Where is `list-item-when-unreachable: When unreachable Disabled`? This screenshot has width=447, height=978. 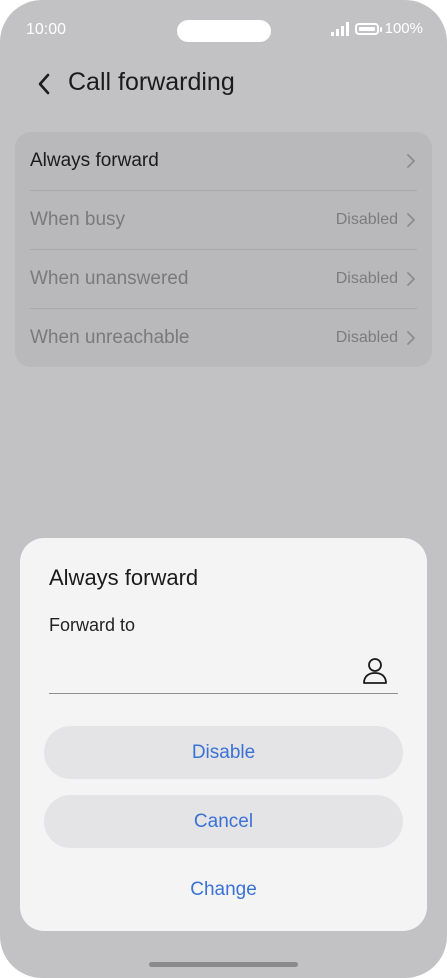
list-item-when-unreachable: When unreachable Disabled is located at coordinates (223, 338).